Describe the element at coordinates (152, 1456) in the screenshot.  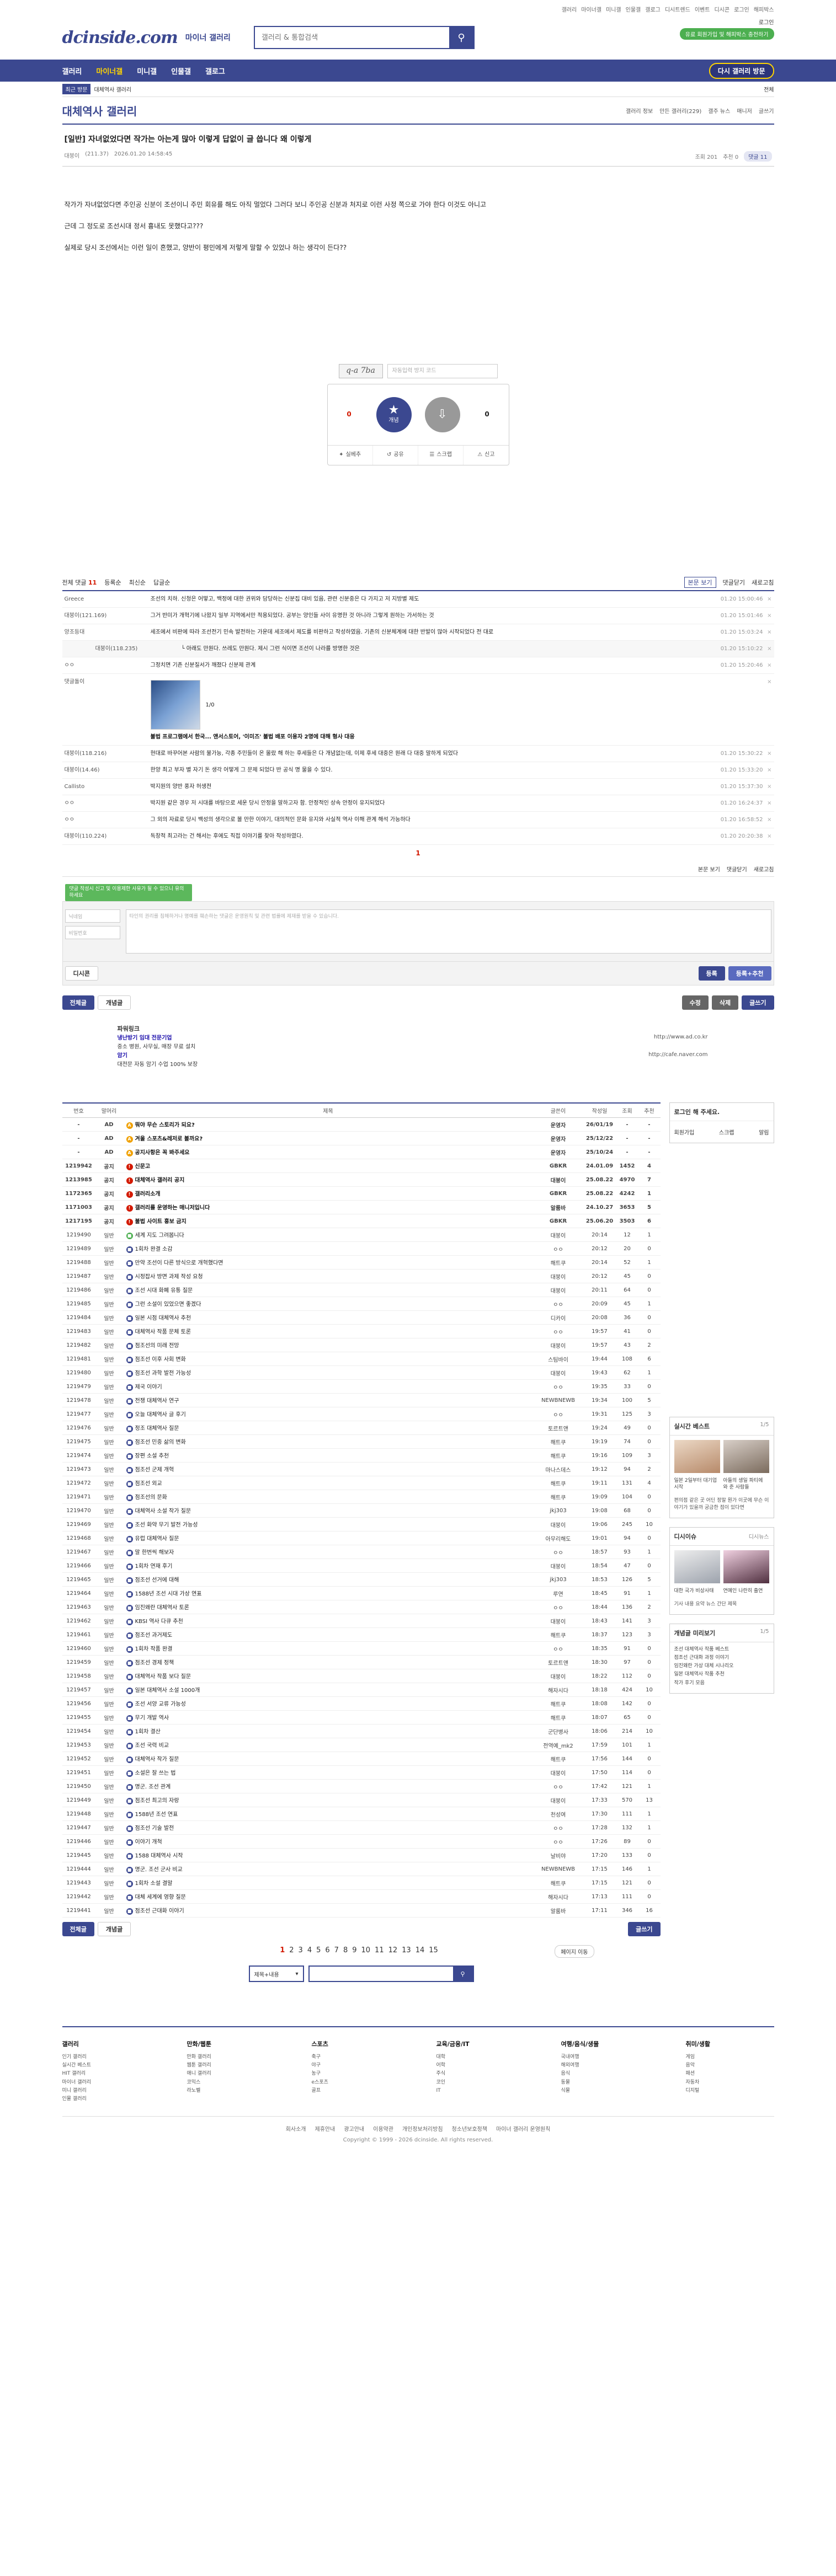
I see `post-title-link: 장편 소설 추천` at that location.